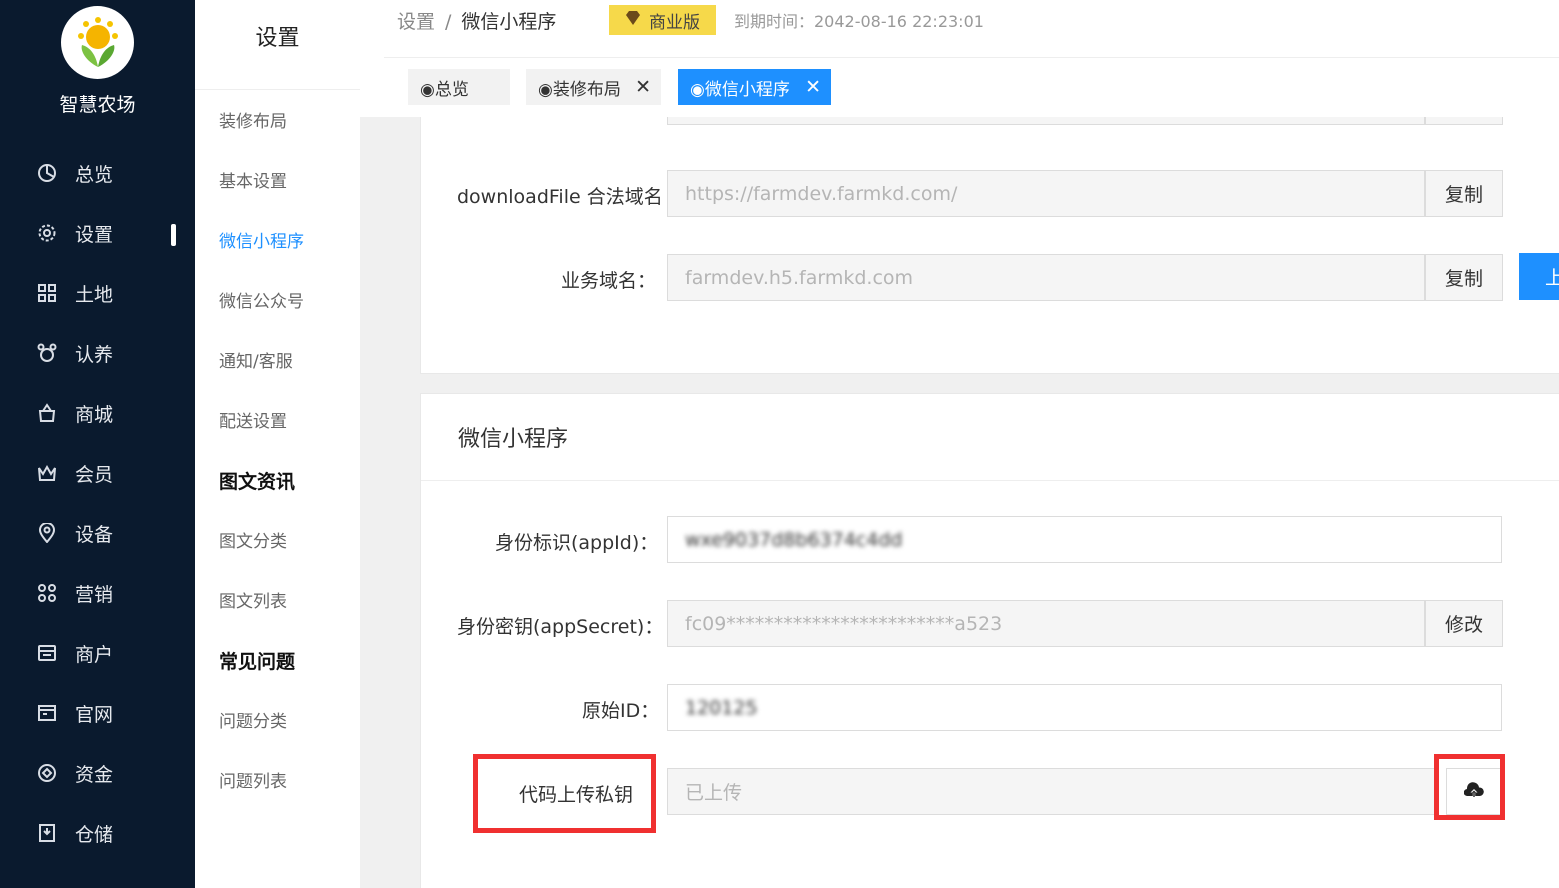 The image size is (1559, 888). Describe the element at coordinates (674, 22) in the screenshot. I see `edition-label: 商业版` at that location.